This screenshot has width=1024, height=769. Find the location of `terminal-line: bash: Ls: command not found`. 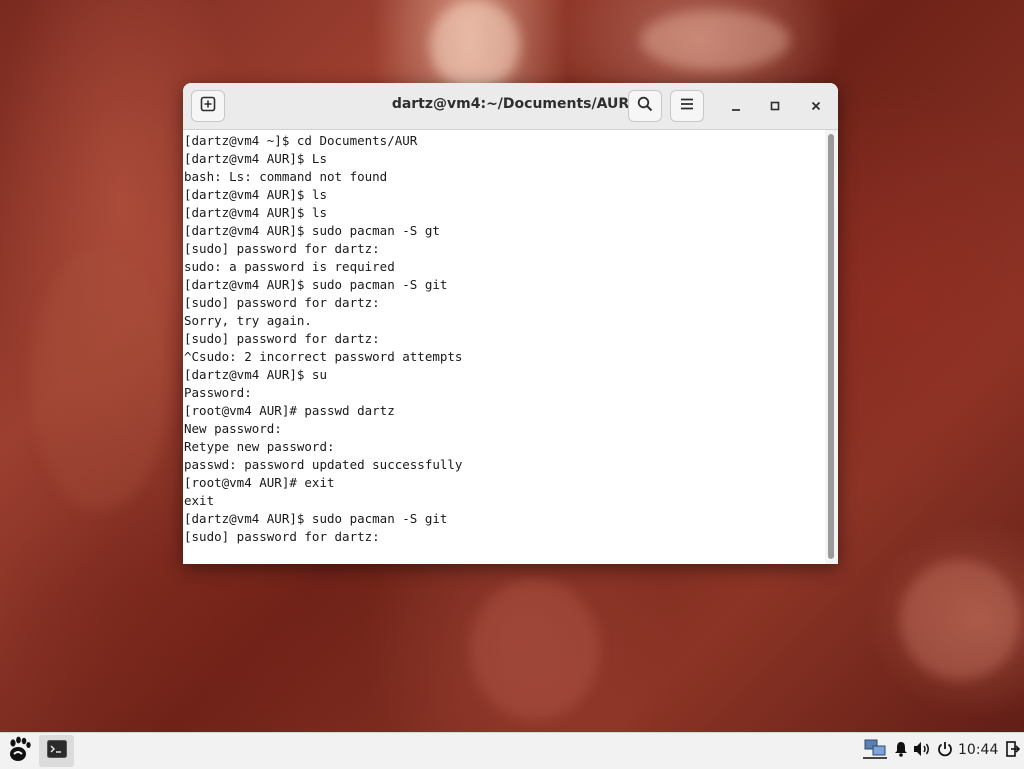

terminal-line: bash: Ls: command not found is located at coordinates (286, 176).